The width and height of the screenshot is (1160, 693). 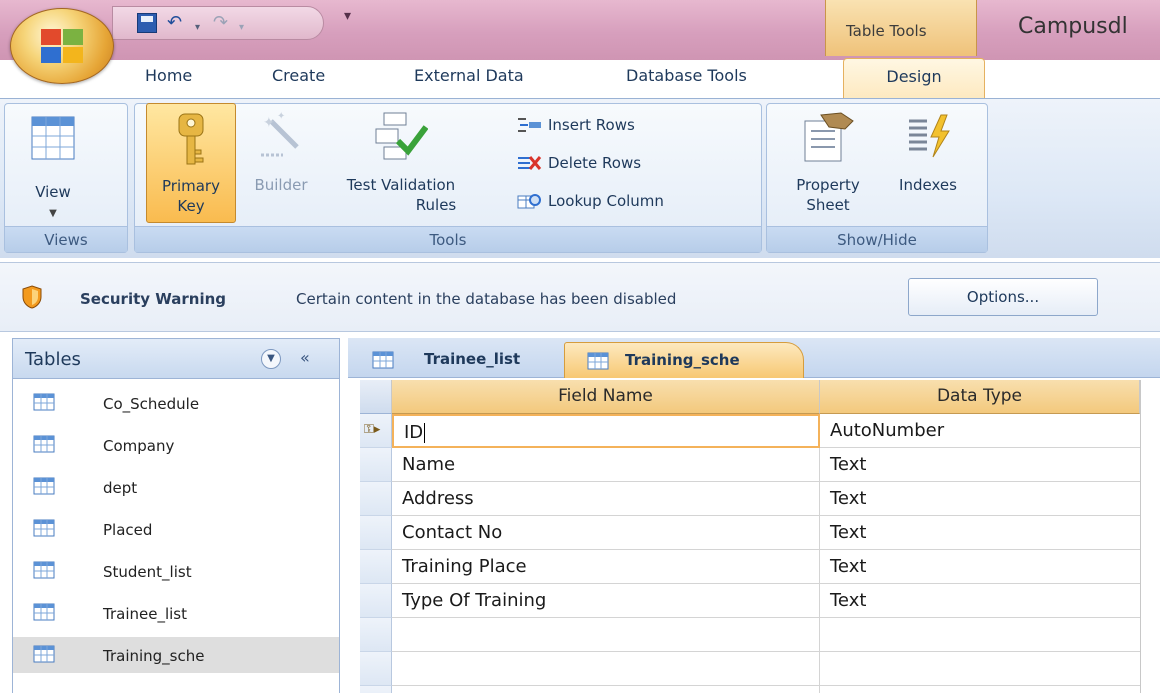 I want to click on table-row: Contact No Text, so click(x=750, y=533).